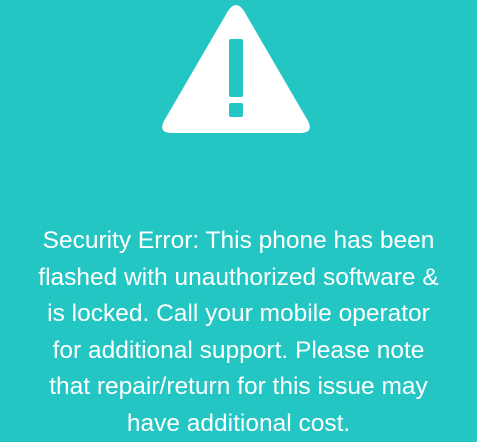 The width and height of the screenshot is (477, 442). What do you see at coordinates (236, 70) in the screenshot?
I see `warning-icon` at bounding box center [236, 70].